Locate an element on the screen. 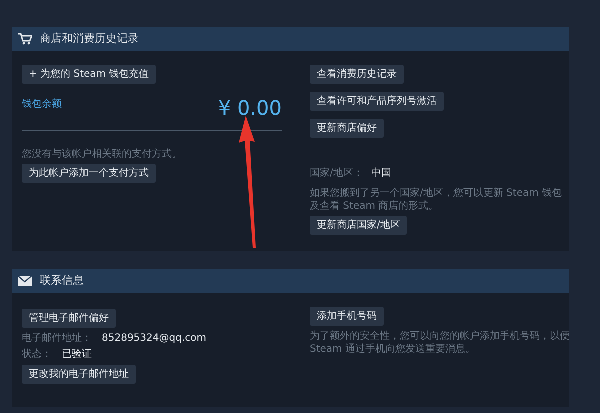  field-value: 852895324@qq.com is located at coordinates (154, 339).